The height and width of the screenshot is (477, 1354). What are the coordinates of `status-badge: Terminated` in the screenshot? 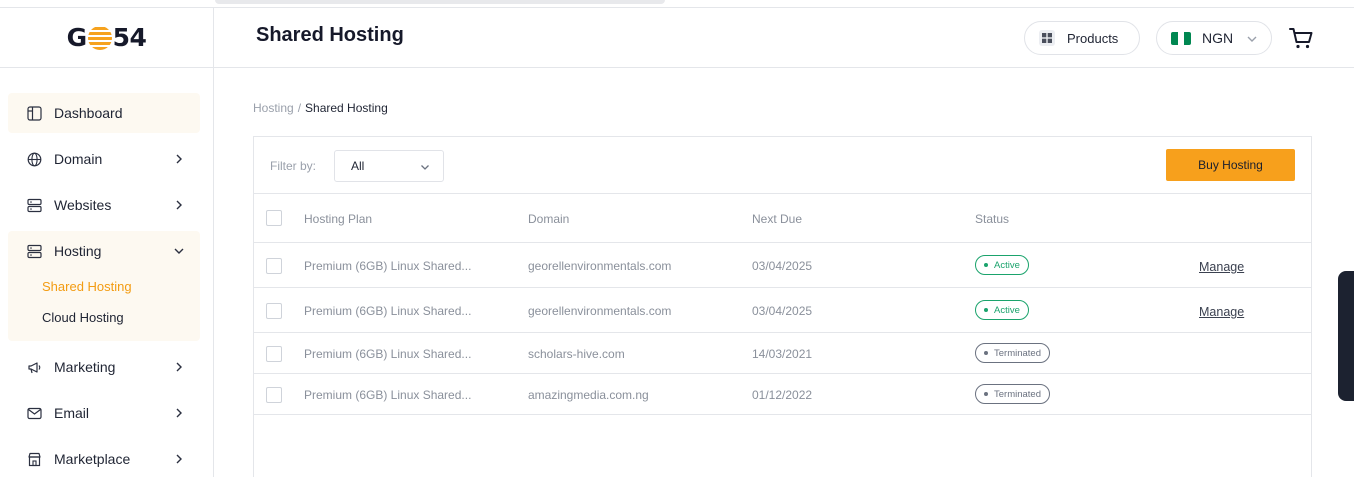 It's located at (1012, 353).